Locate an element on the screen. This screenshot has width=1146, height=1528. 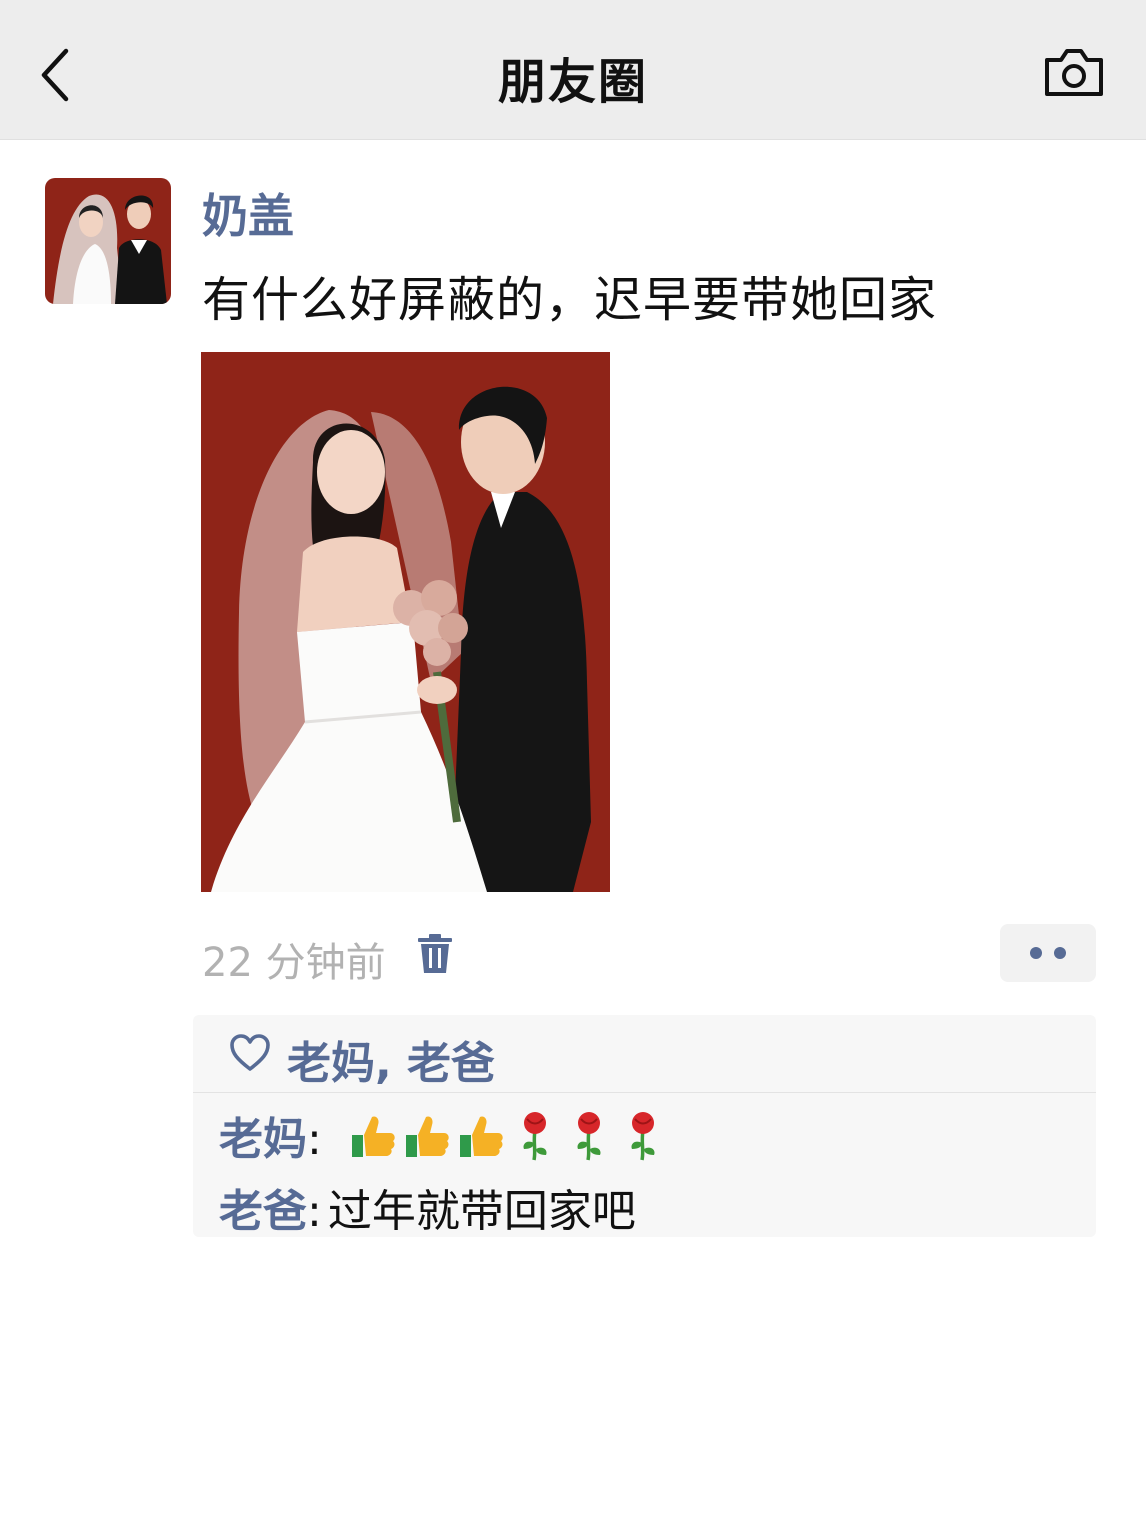
comment-author: 老爸 is located at coordinates (263, 1211).